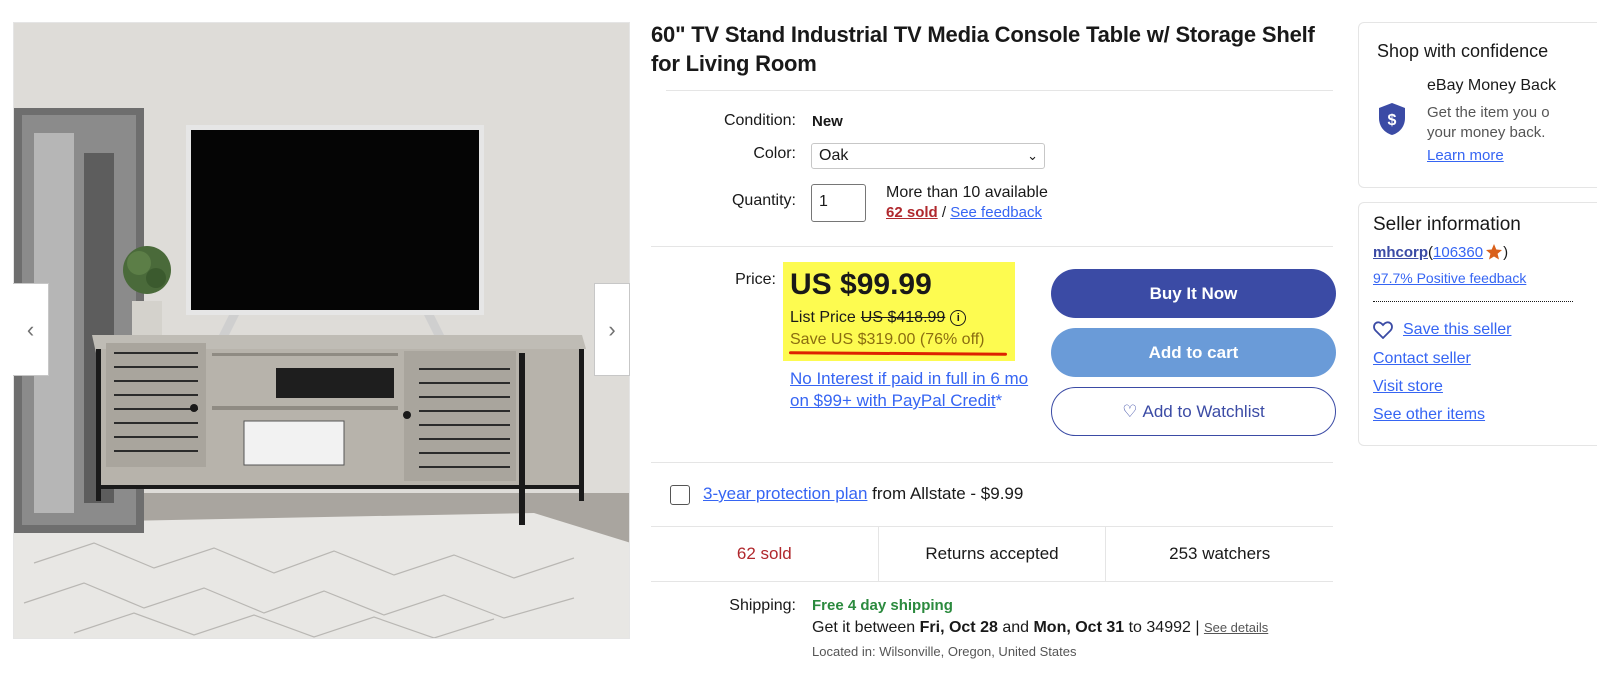 Image resolution: width=1597 pixels, height=678 pixels. I want to click on list-price-line: List Price US $418.99 i, so click(878, 318).